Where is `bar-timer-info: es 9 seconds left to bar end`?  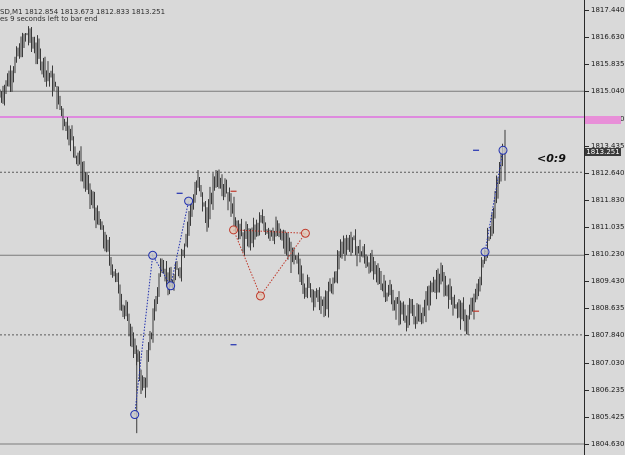
bar-timer-info: es 9 seconds left to bar end is located at coordinates (49, 19).